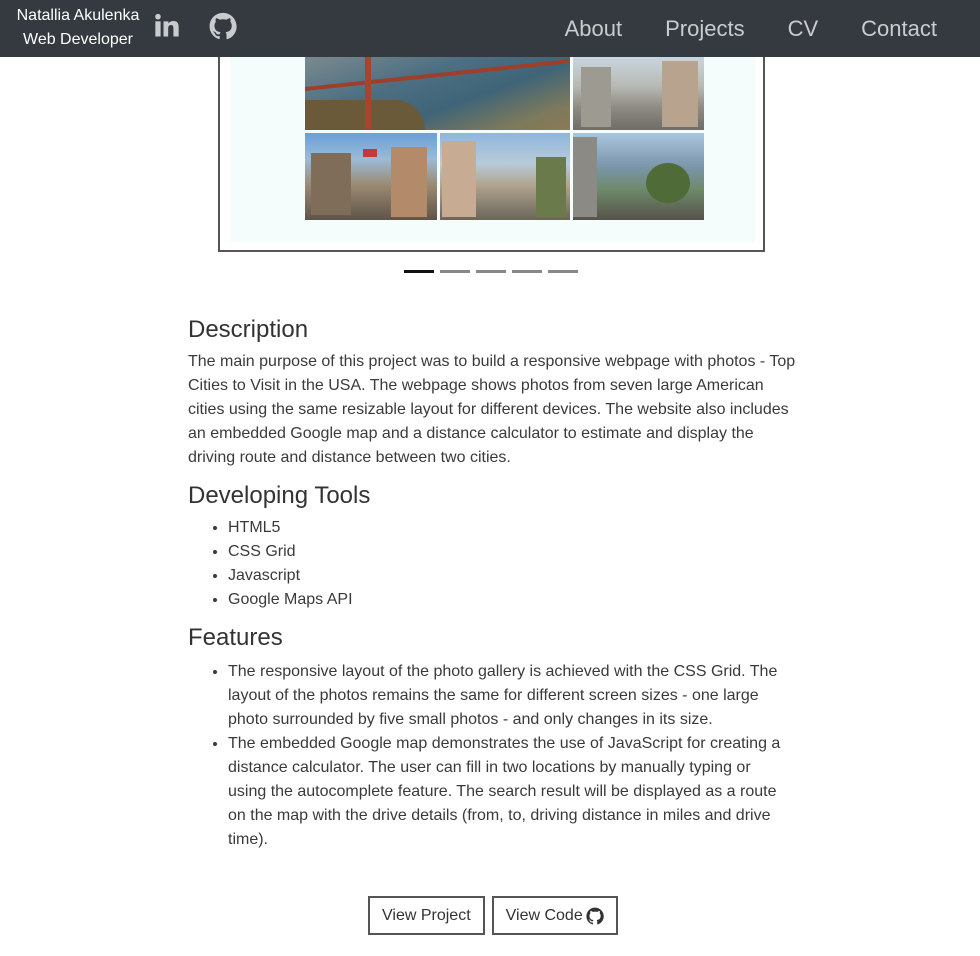 The image size is (980, 956). Describe the element at coordinates (638, 176) in the screenshot. I see `bay-view-photo` at that location.